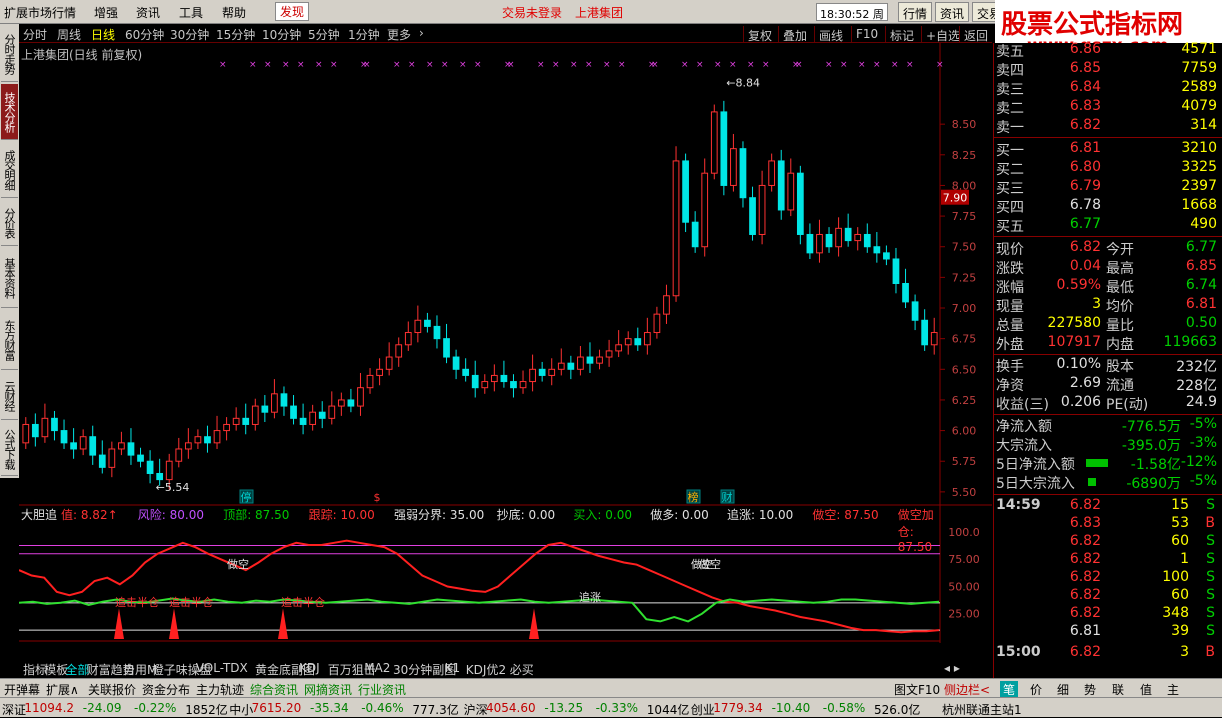  I want to click on tab-formula-download: 公式下载, so click(9, 449).